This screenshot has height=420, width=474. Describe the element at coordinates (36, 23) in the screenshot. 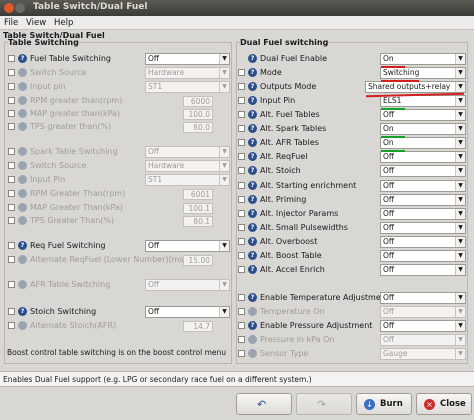

I see `menu-view: View` at that location.